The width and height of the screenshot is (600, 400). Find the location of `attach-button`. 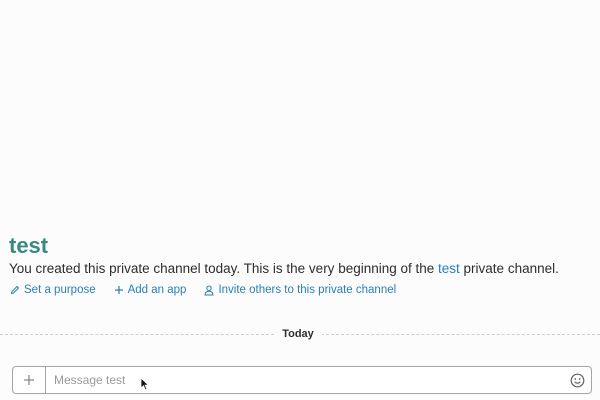

attach-button is located at coordinates (29, 380).